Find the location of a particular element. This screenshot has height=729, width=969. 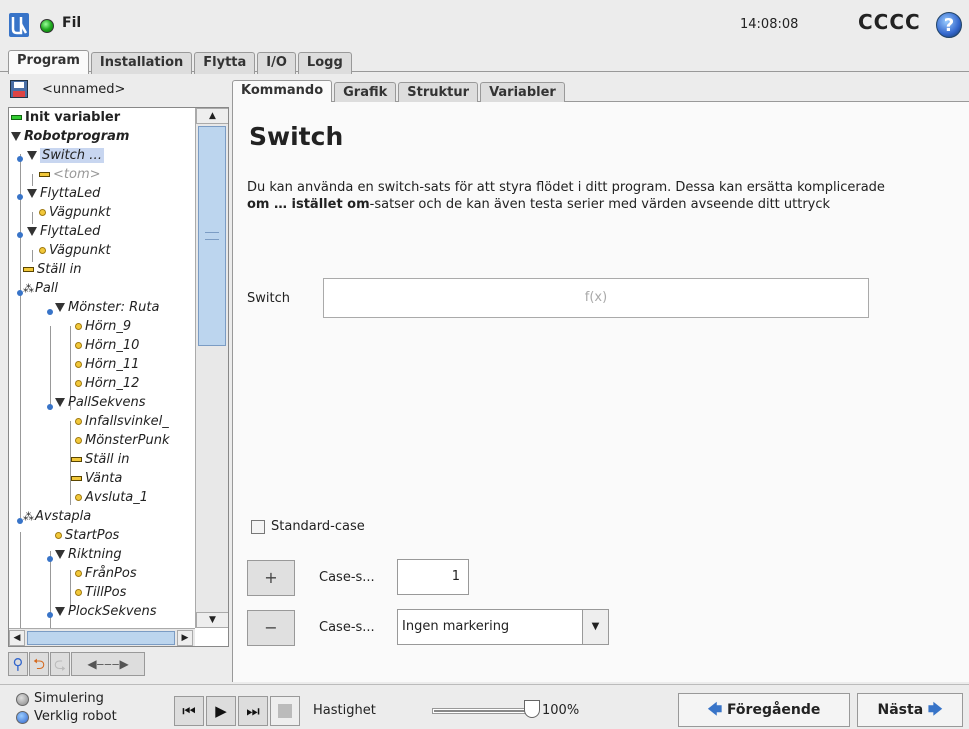

speed-value: 100% is located at coordinates (561, 710).